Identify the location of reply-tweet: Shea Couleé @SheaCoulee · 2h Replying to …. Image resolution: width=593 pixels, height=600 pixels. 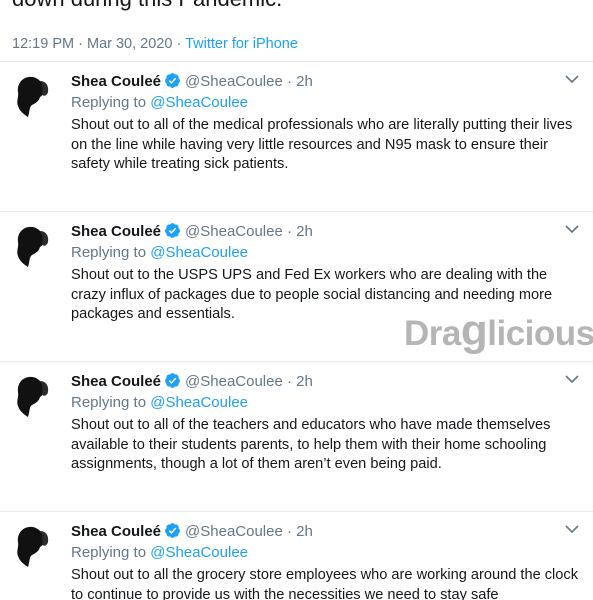
(296, 555).